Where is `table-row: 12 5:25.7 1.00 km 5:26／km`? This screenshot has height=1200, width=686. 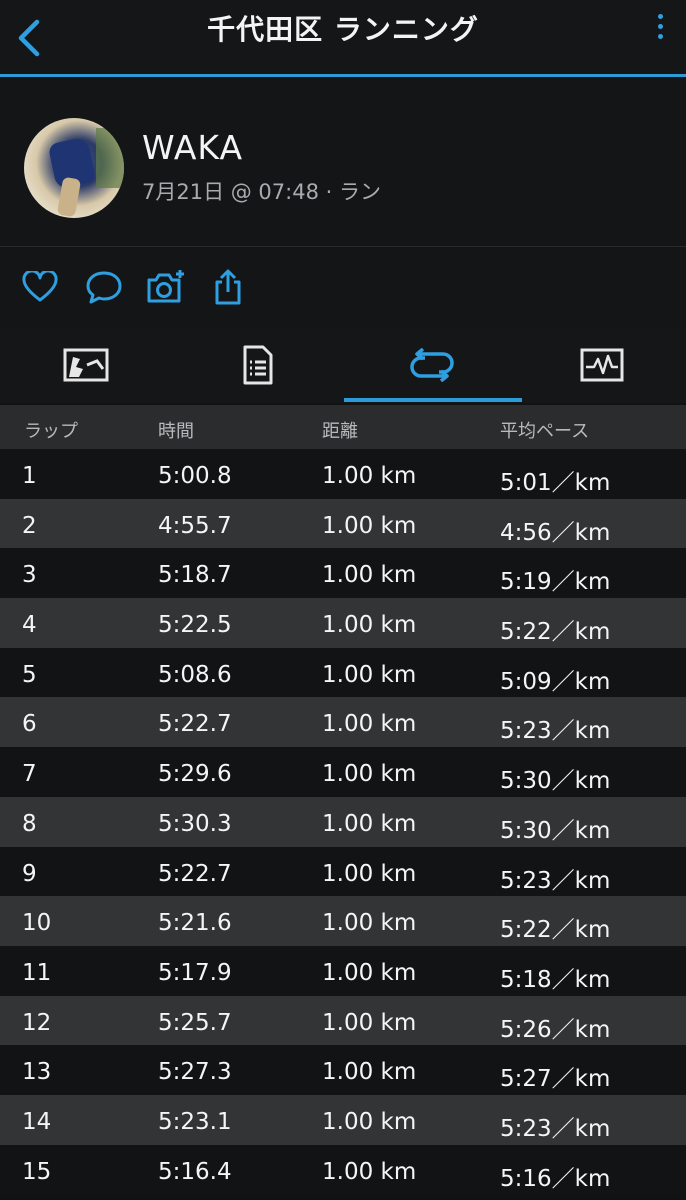
table-row: 12 5:25.7 1.00 km 5:26／km is located at coordinates (343, 1020).